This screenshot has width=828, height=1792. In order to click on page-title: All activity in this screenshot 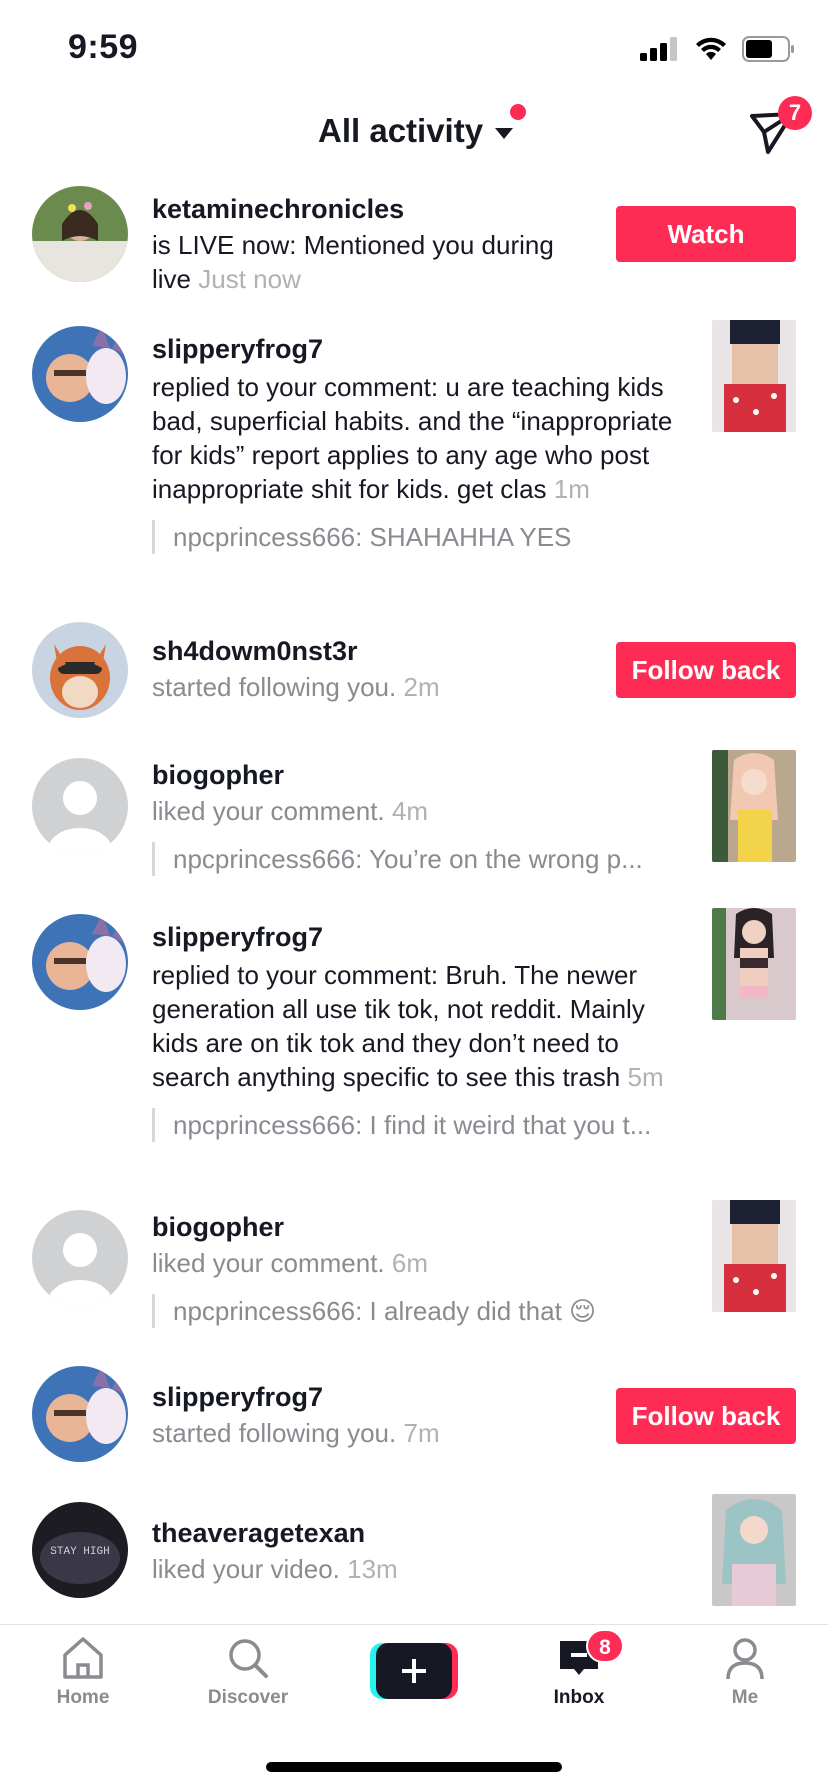, I will do `click(401, 130)`.